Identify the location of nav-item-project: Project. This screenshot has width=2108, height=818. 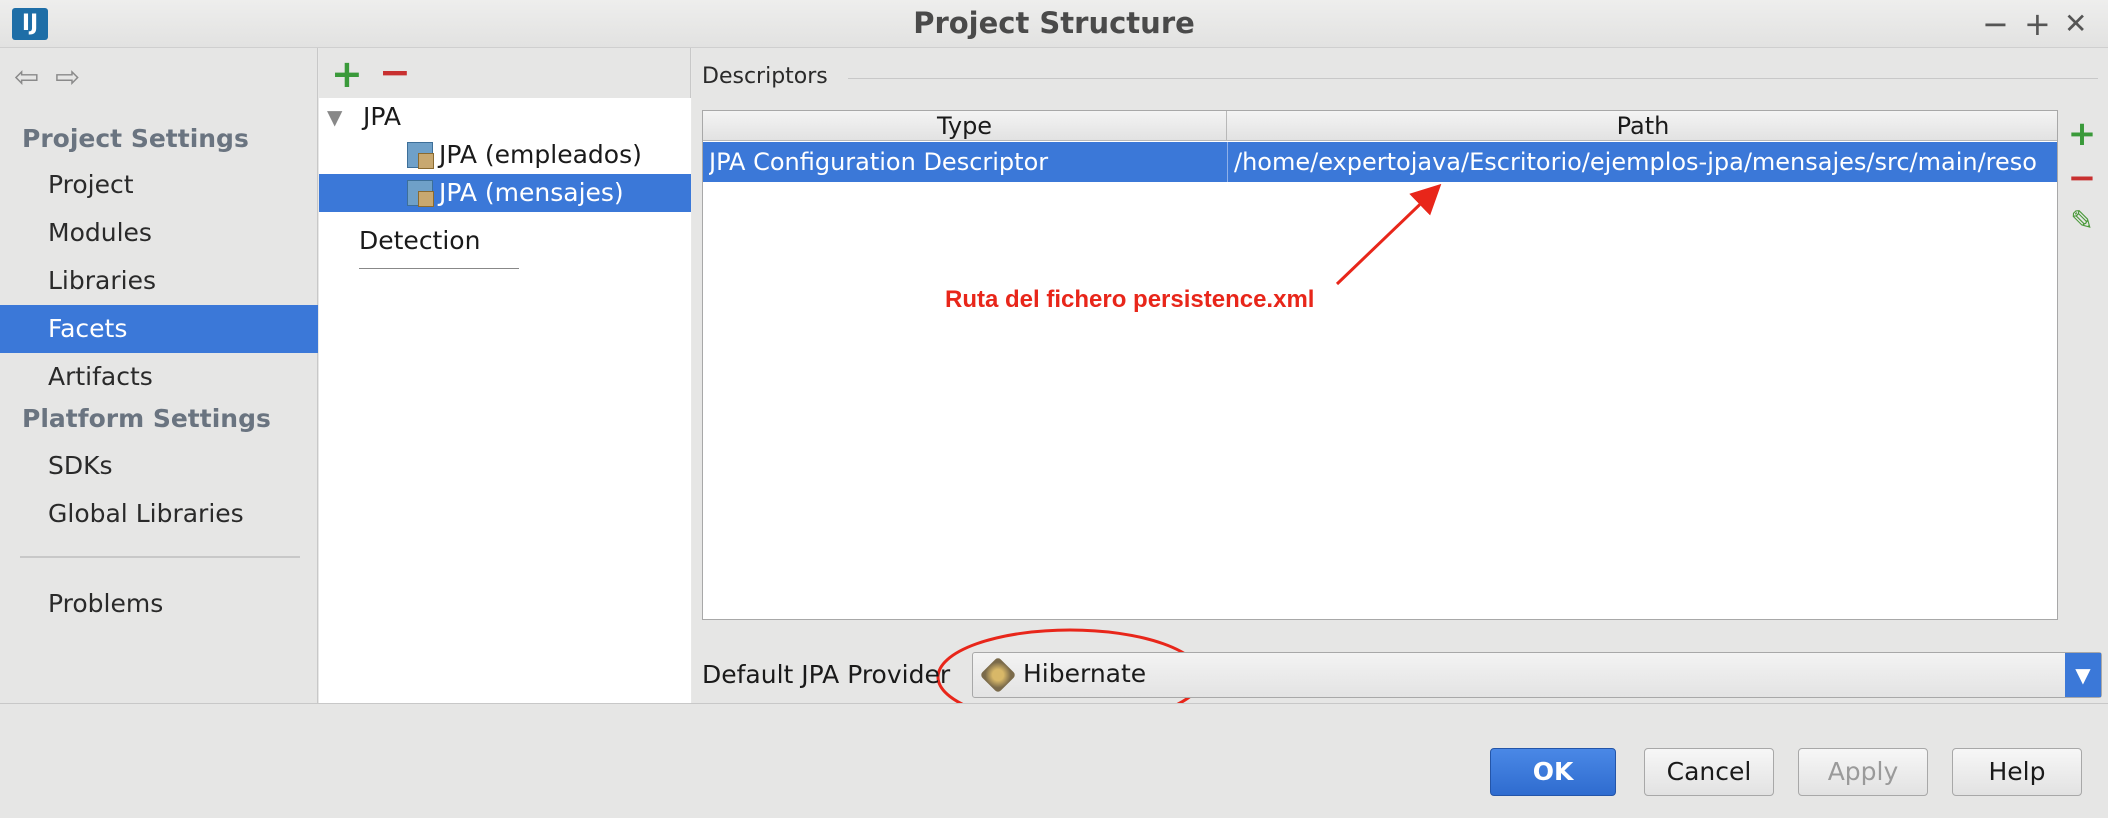
(159, 185).